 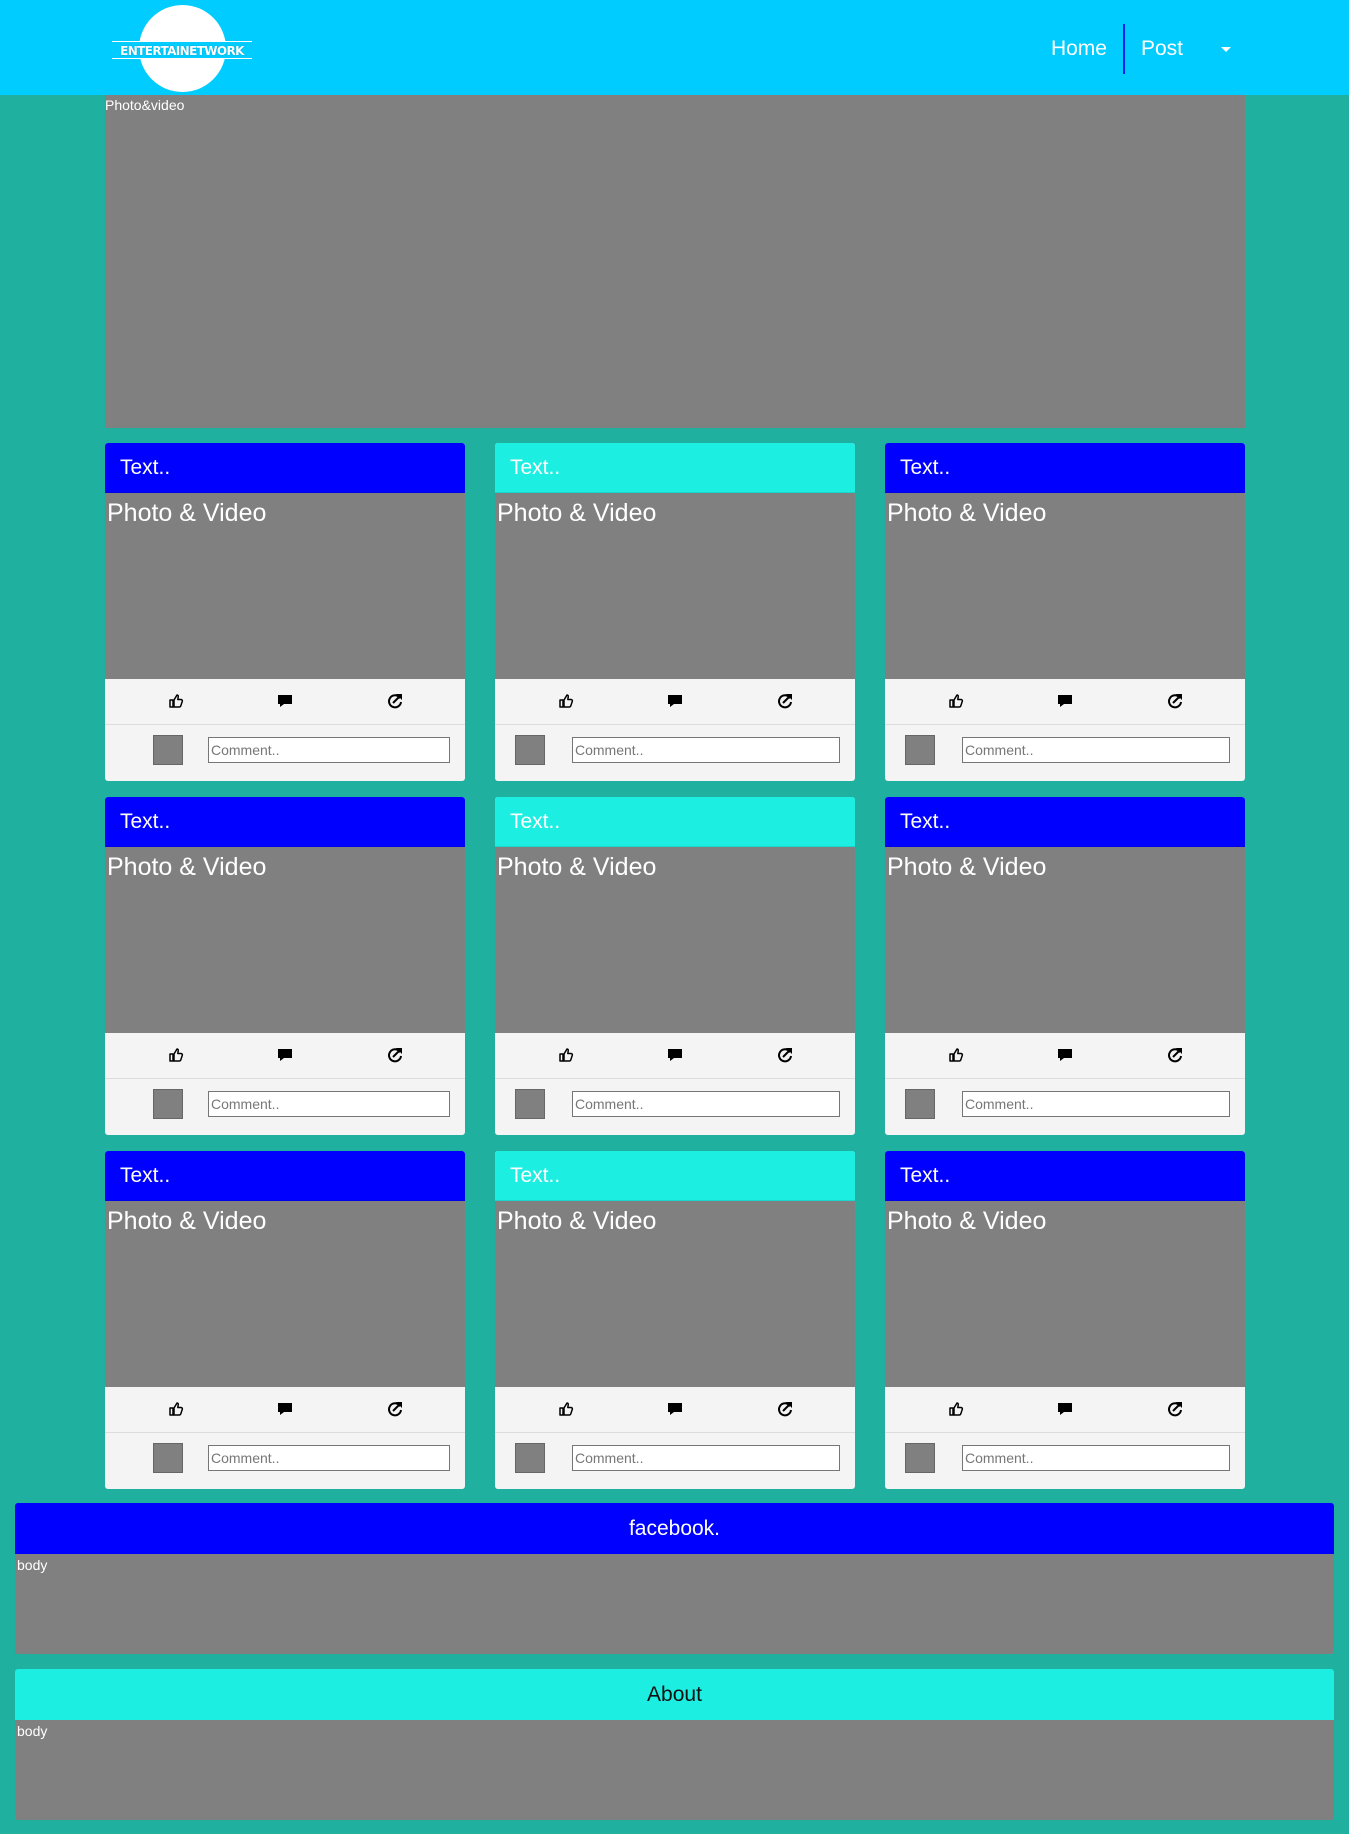 I want to click on navbar: ENTERTAINETWORK Home Post, so click(x=674, y=47).